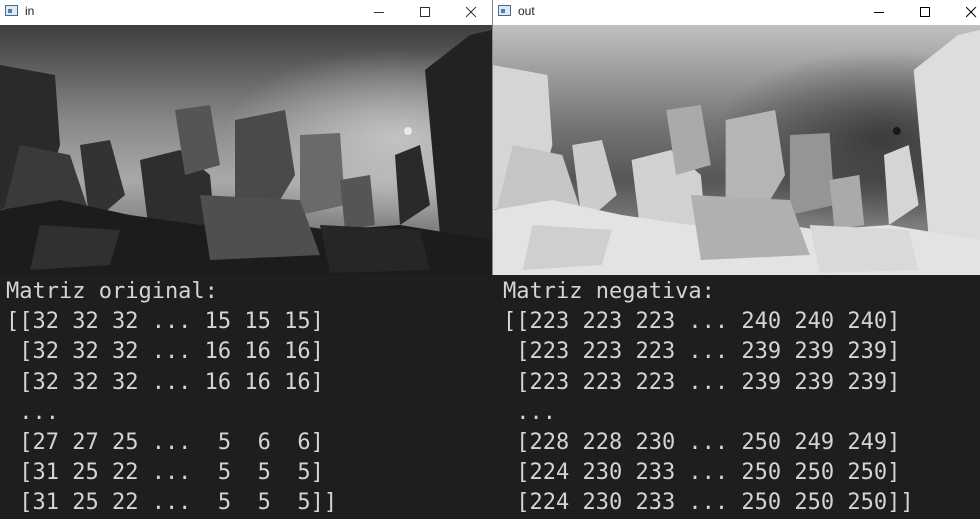  What do you see at coordinates (30, 11) in the screenshot?
I see `window-title: in` at bounding box center [30, 11].